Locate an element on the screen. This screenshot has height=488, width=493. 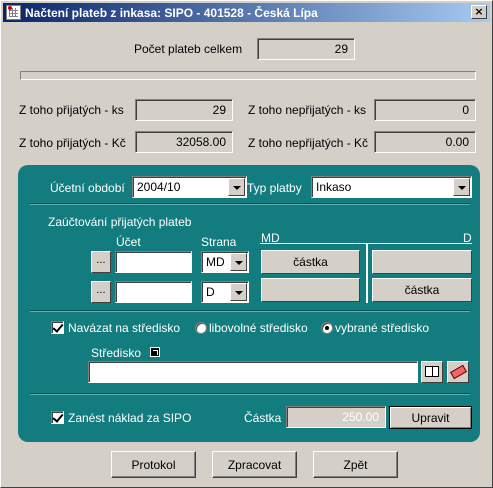
ledger-divider is located at coordinates (367, 273).